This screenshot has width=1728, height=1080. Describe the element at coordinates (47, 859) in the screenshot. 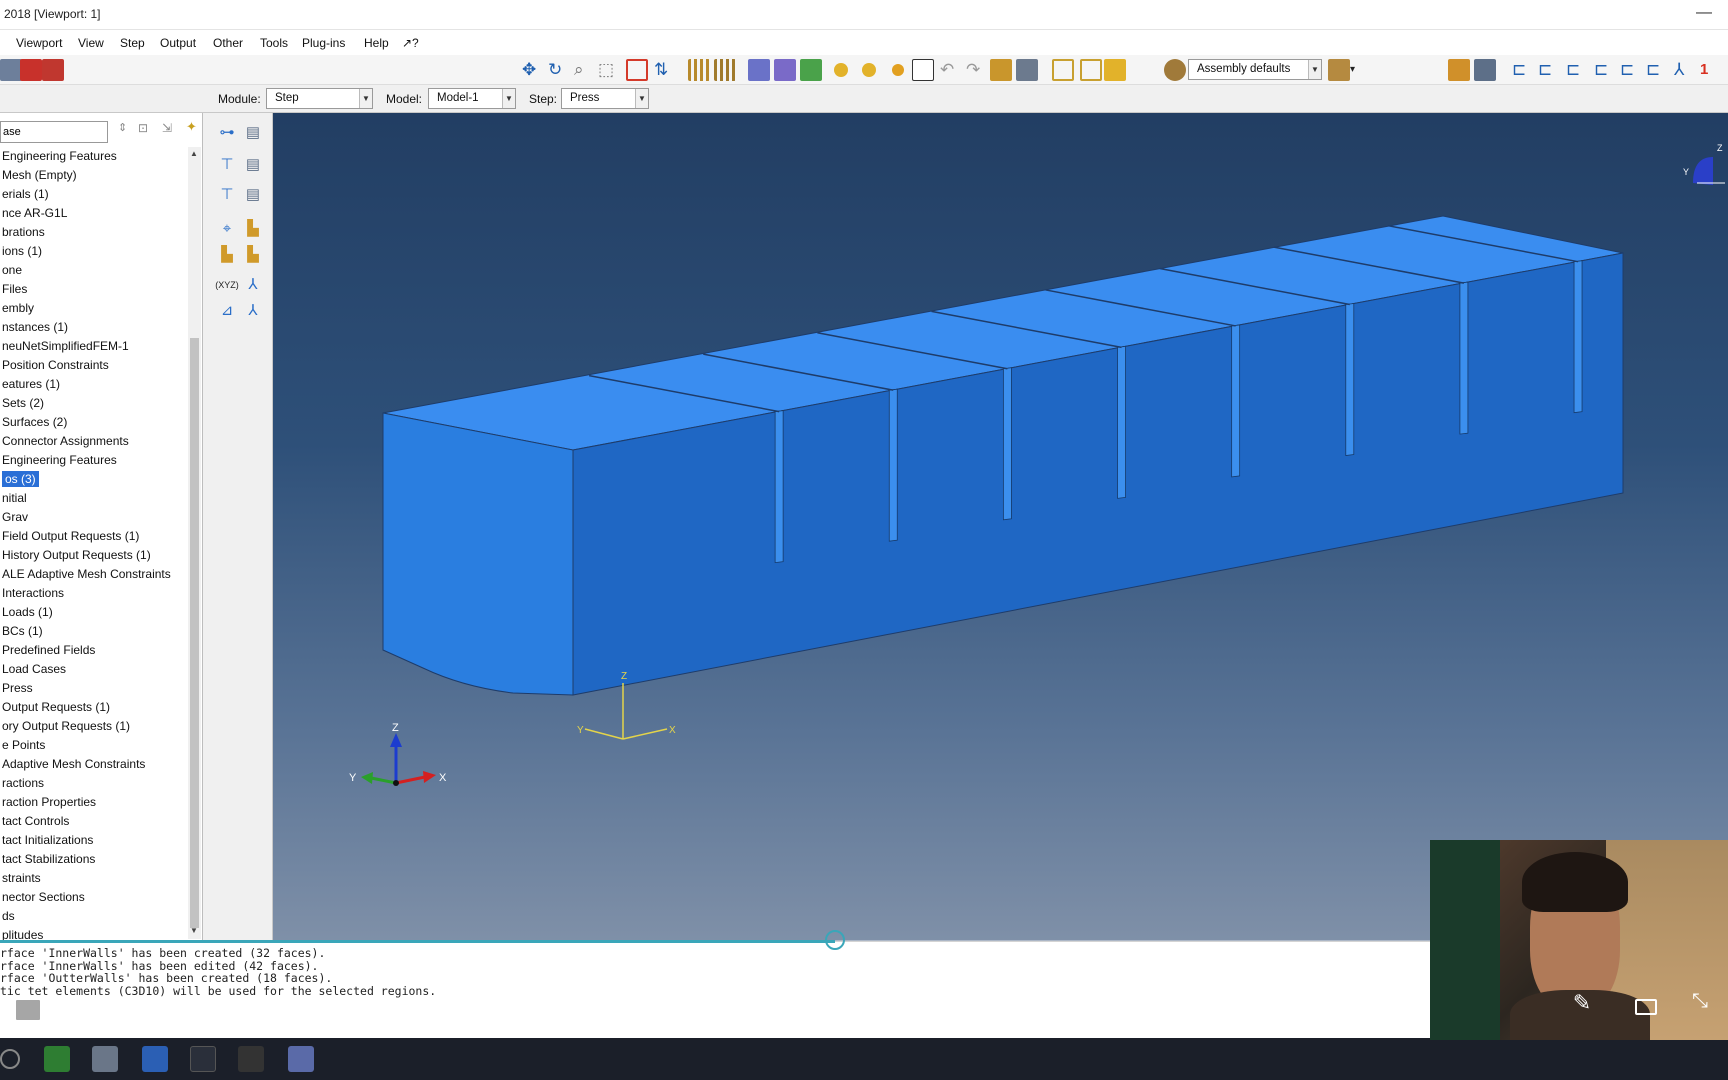

I see `tree-item: tact Stabilizations` at that location.